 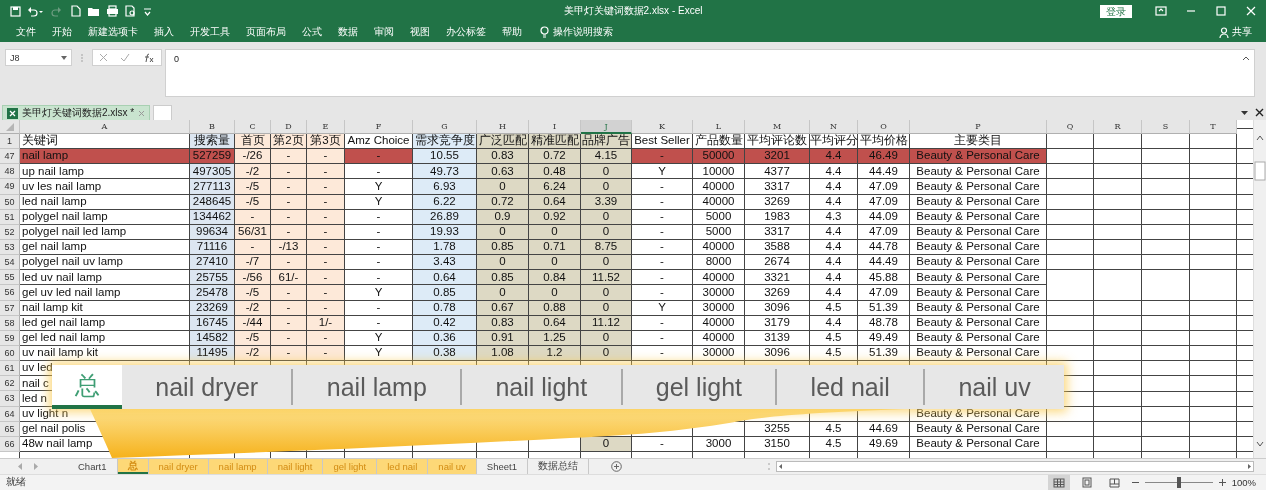 What do you see at coordinates (76, 11) in the screenshot?
I see `new-file-icon` at bounding box center [76, 11].